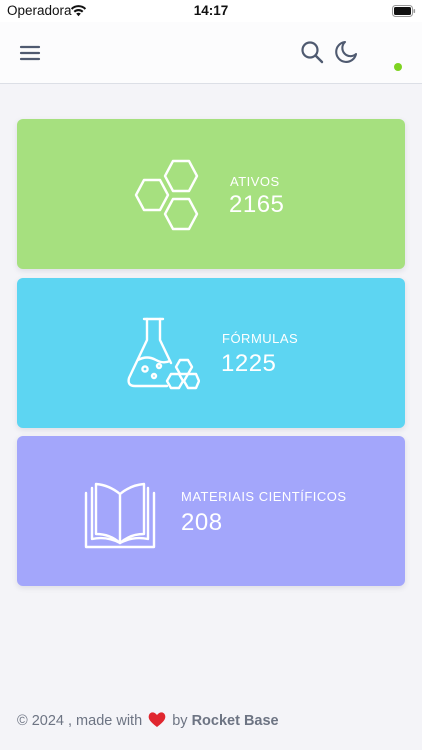  Describe the element at coordinates (264, 496) in the screenshot. I see `card-label: MATERIAIS CIENTÍFICOS` at that location.